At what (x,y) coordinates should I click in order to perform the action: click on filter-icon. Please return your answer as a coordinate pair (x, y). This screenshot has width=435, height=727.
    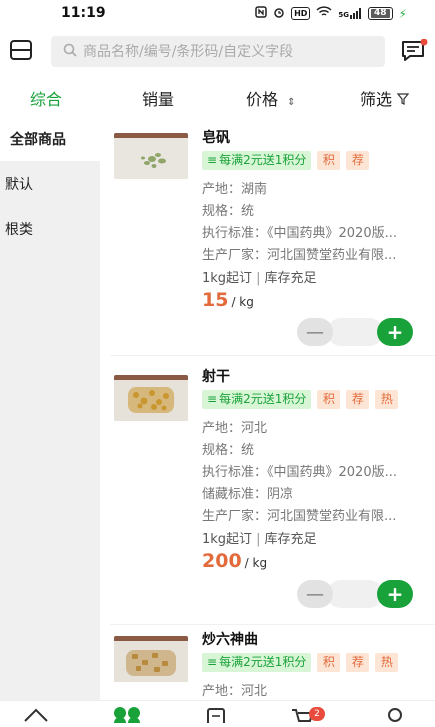
    Looking at the image, I should click on (403, 99).